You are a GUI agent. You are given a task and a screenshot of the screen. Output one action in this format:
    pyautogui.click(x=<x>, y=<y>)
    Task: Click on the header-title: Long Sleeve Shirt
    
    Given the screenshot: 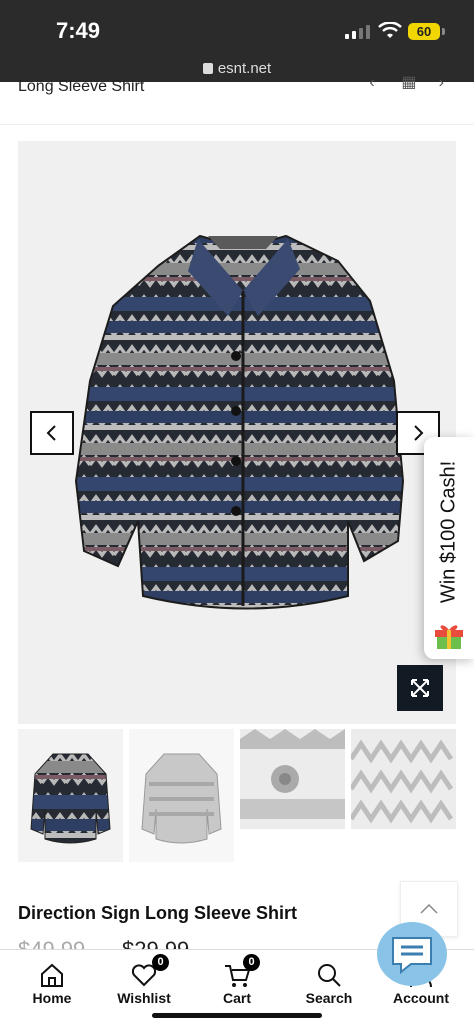 What is the action you would take?
    pyautogui.click(x=81, y=86)
    